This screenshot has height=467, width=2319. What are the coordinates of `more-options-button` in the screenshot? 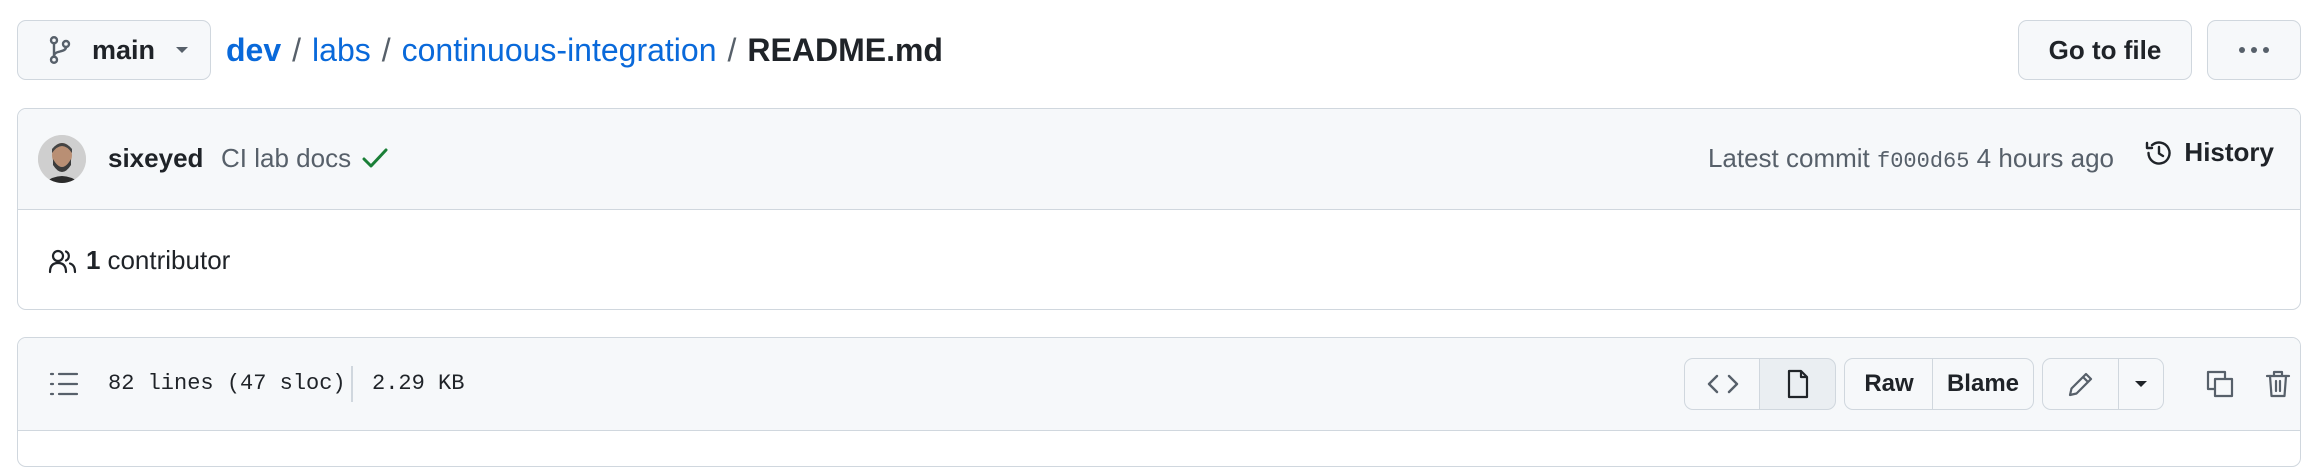 It's located at (2254, 50).